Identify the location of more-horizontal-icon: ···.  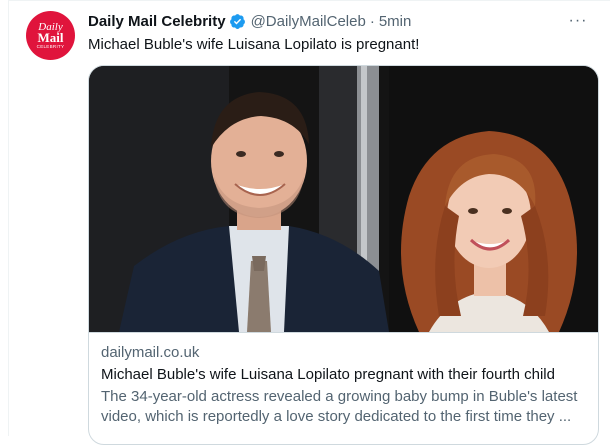
(578, 21).